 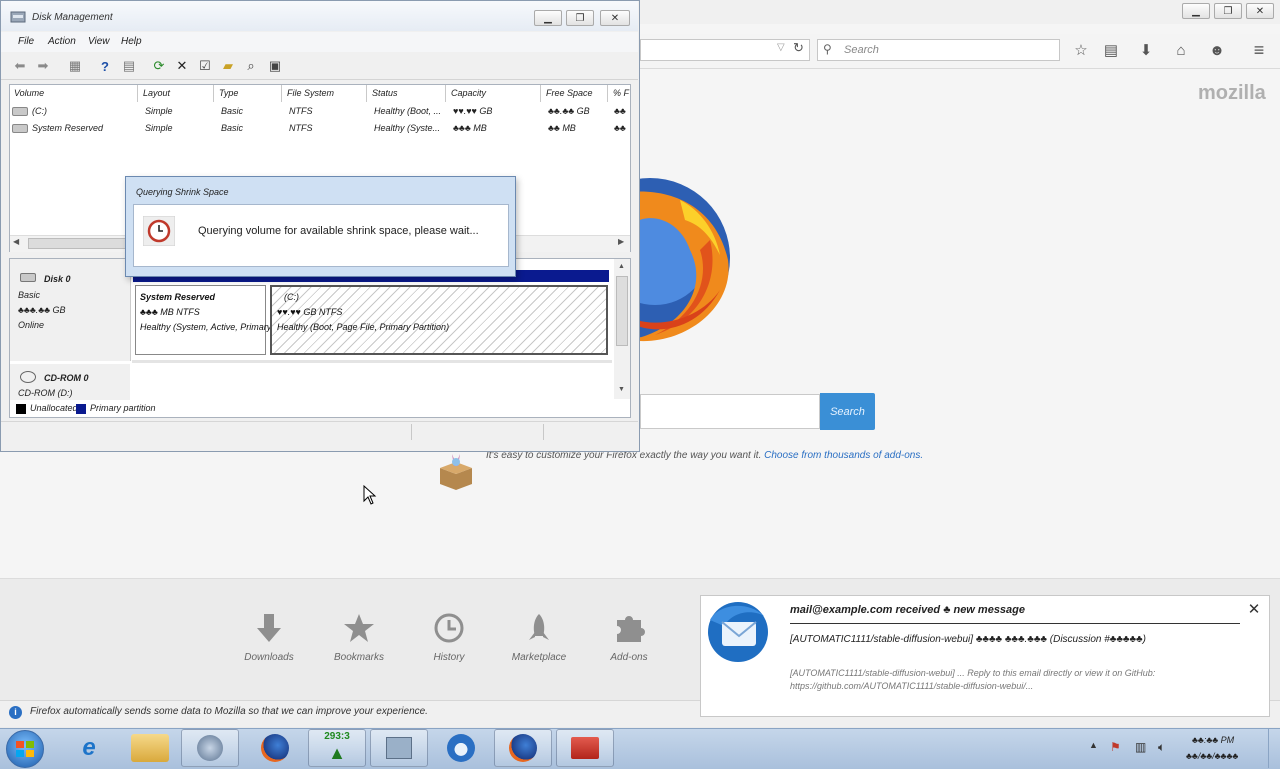 What do you see at coordinates (1115, 747) in the screenshot?
I see `action-center-icon: ⚑` at bounding box center [1115, 747].